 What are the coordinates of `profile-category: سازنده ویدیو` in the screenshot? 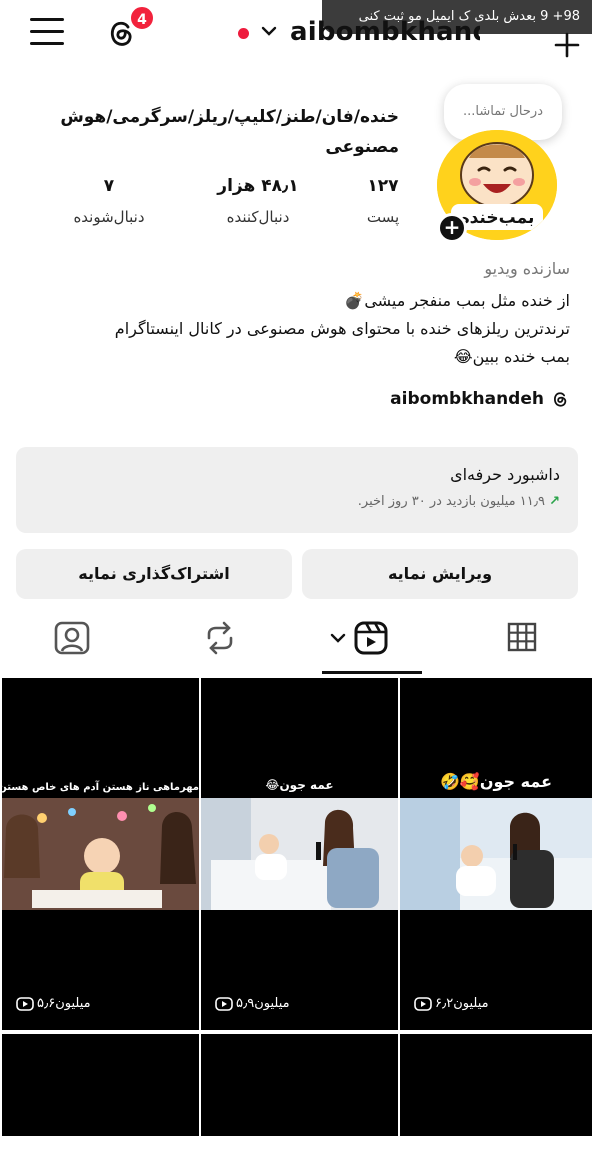 It's located at (527, 268).